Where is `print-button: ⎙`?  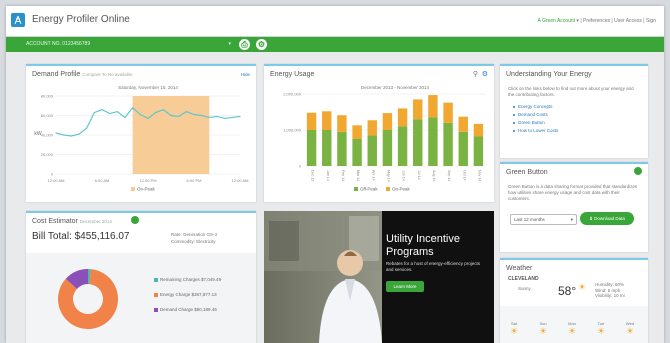
print-button: ⎙ is located at coordinates (244, 44).